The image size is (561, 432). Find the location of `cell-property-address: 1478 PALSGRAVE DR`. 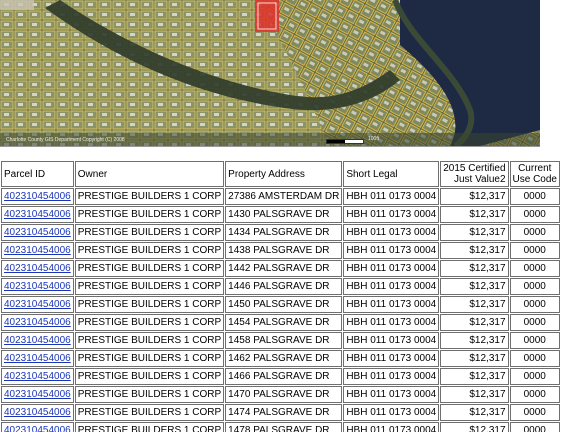

cell-property-address: 1478 PALSGRAVE DR is located at coordinates (284, 427).